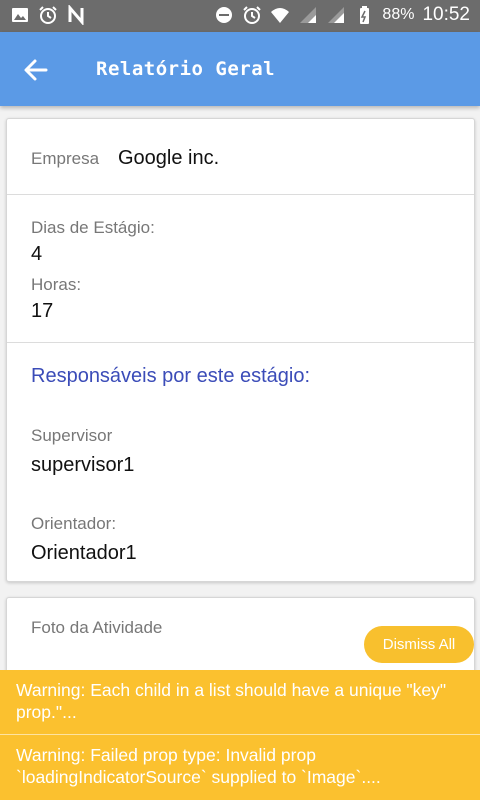 The width and height of the screenshot is (480, 800). What do you see at coordinates (65, 158) in the screenshot?
I see `empresa-label: Empresa` at bounding box center [65, 158].